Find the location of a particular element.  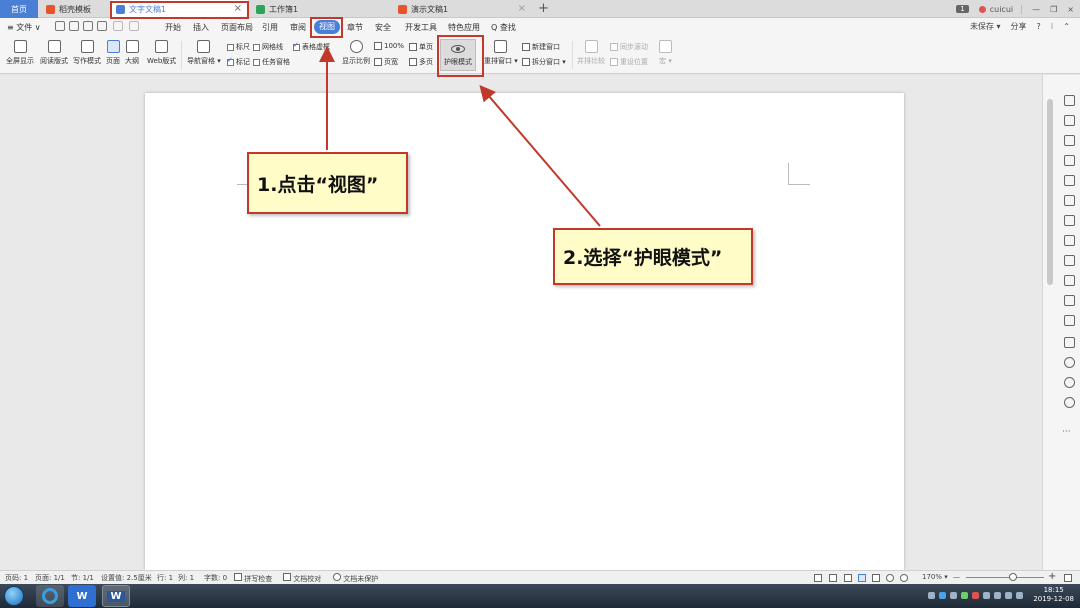

macro-button: 宏 ▾ is located at coordinates (665, 53).